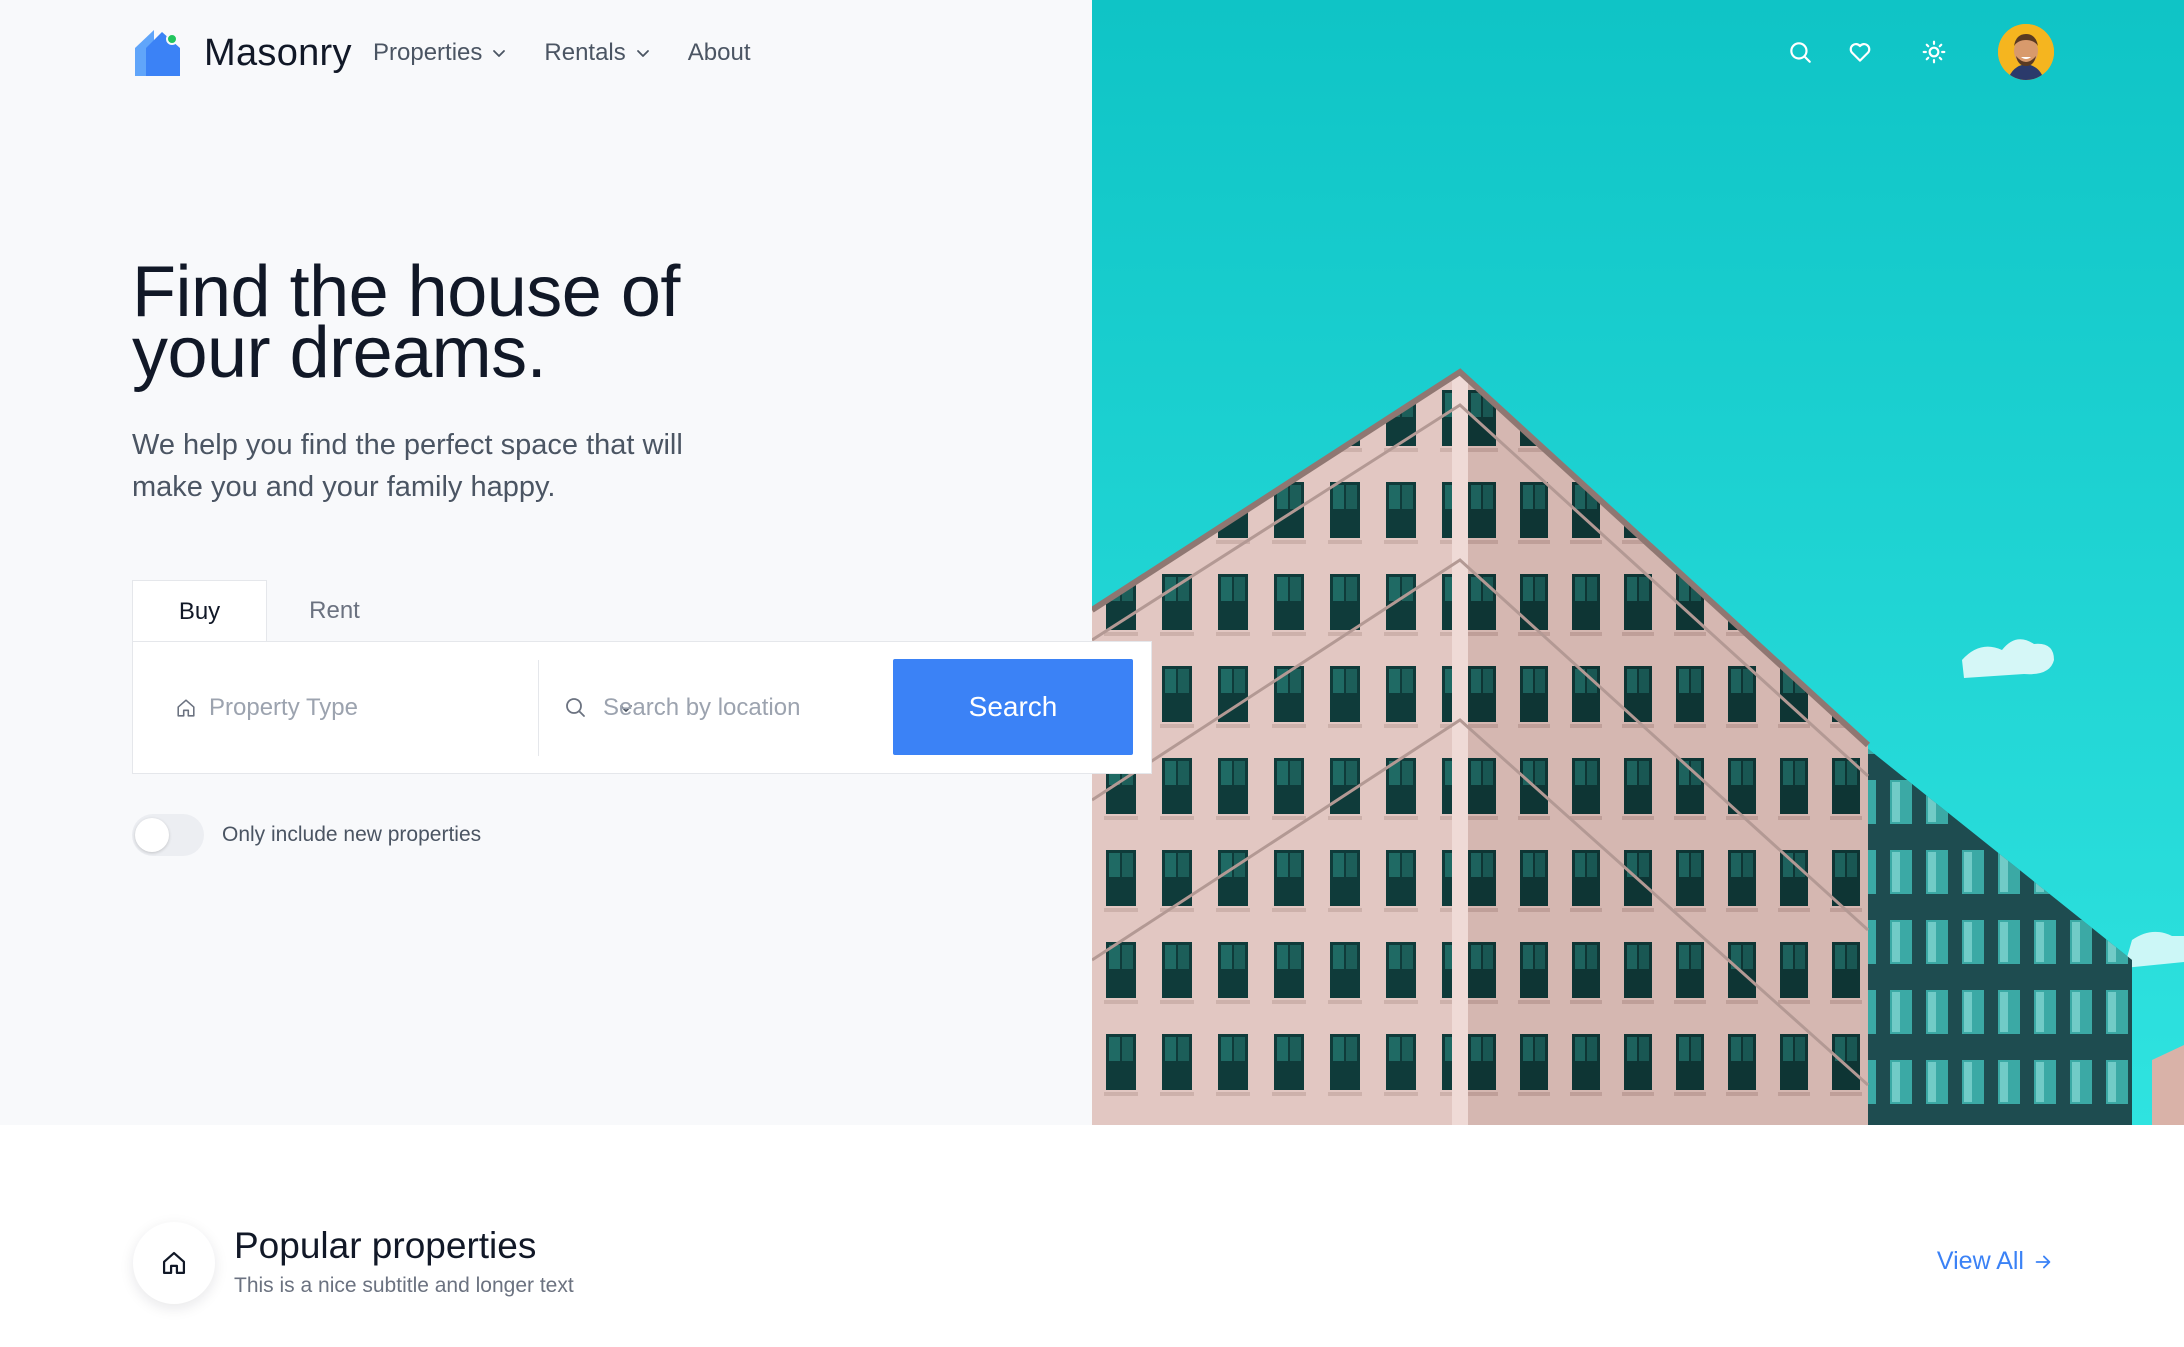  Describe the element at coordinates (1092, 53) in the screenshot. I see `top-navbar: Masonry Properties Rentals About` at that location.